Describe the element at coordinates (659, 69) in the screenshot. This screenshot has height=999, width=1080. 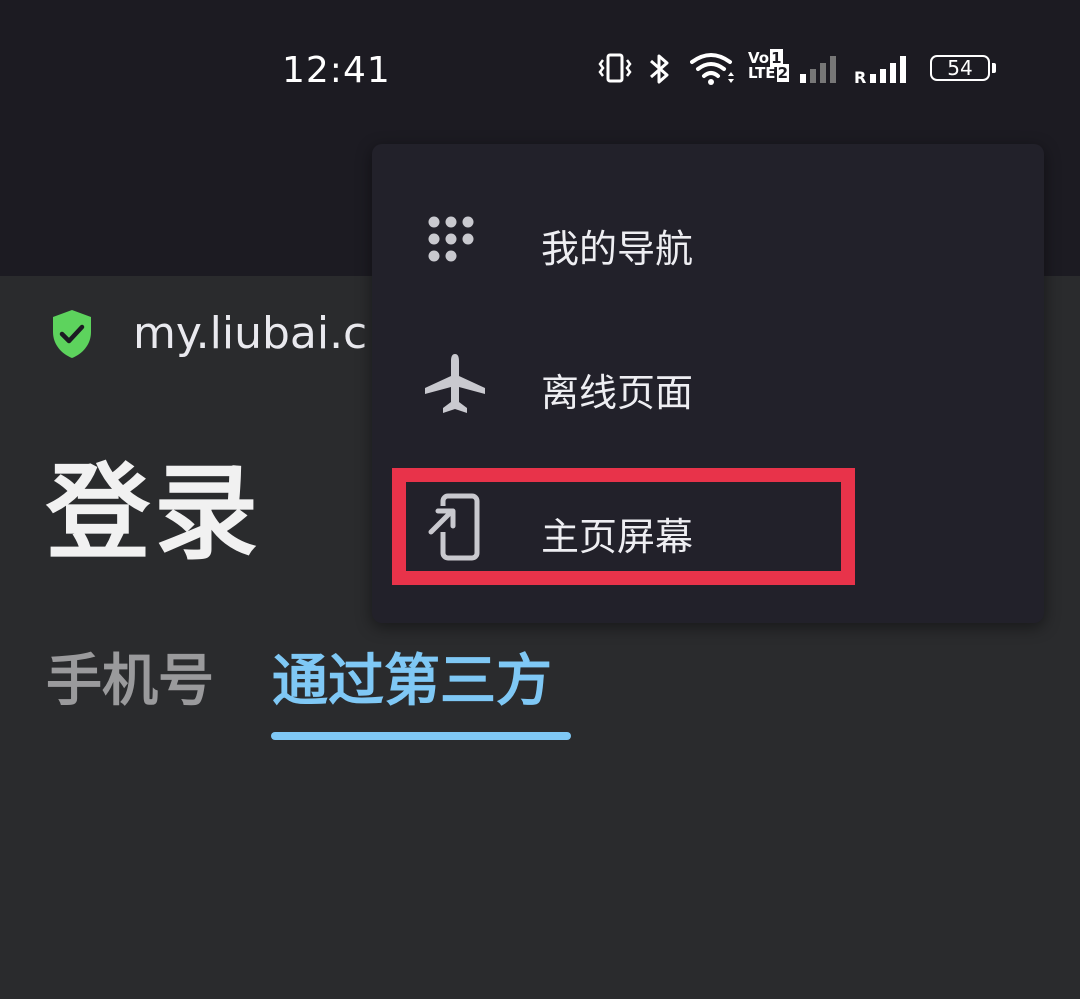
I see `bluetooth-icon` at that location.